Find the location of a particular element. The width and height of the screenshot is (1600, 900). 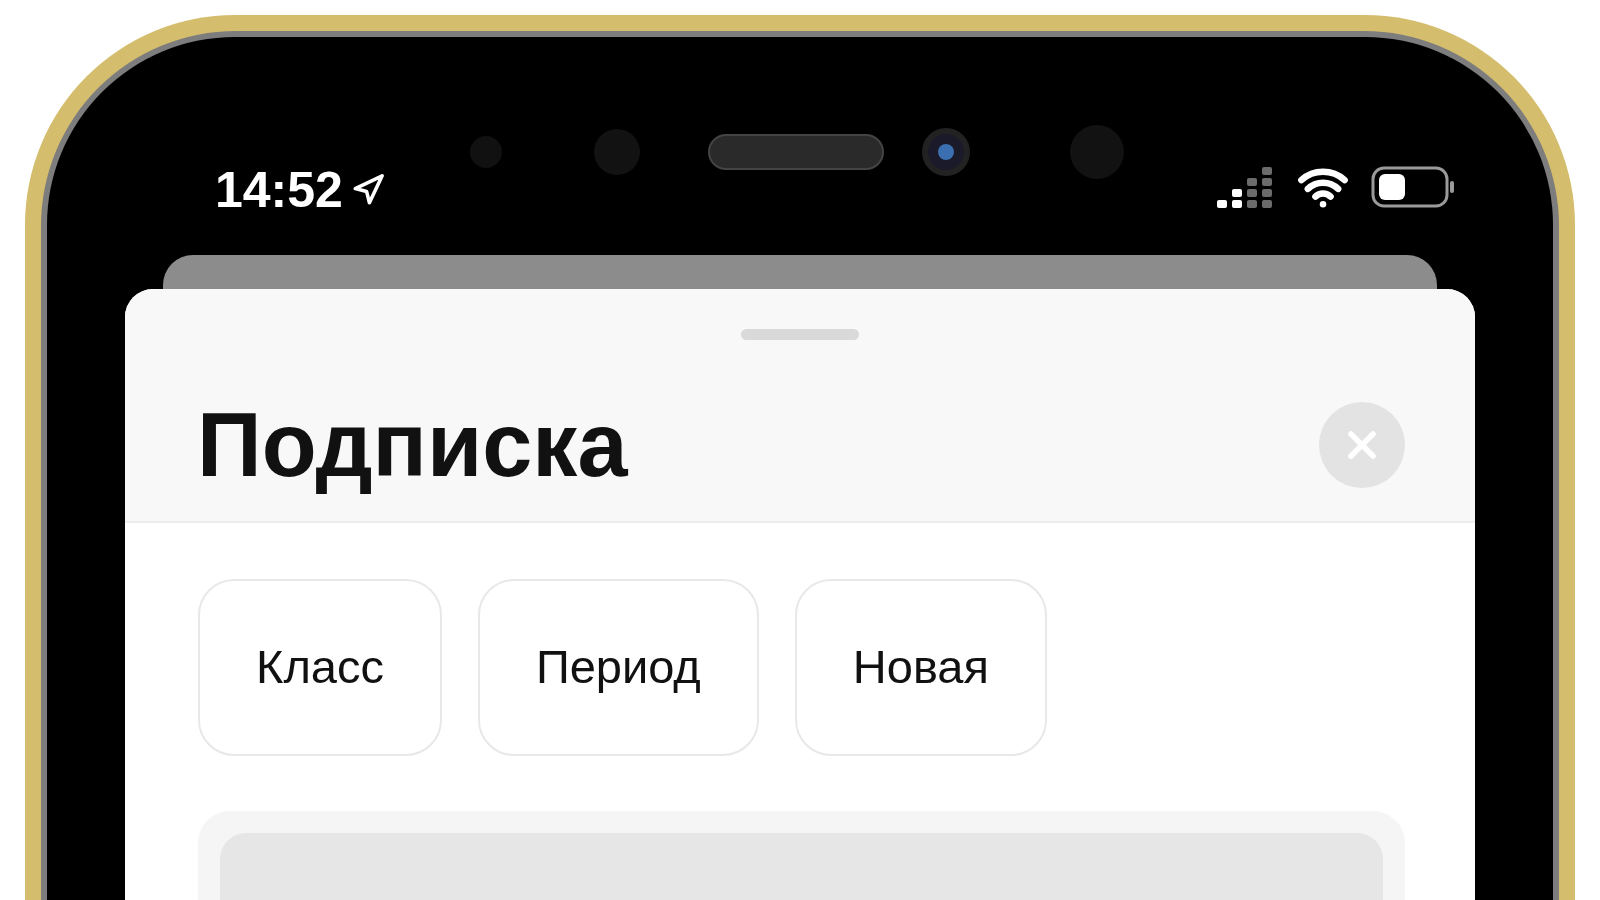

filter-chip: Новая is located at coordinates (920, 667).